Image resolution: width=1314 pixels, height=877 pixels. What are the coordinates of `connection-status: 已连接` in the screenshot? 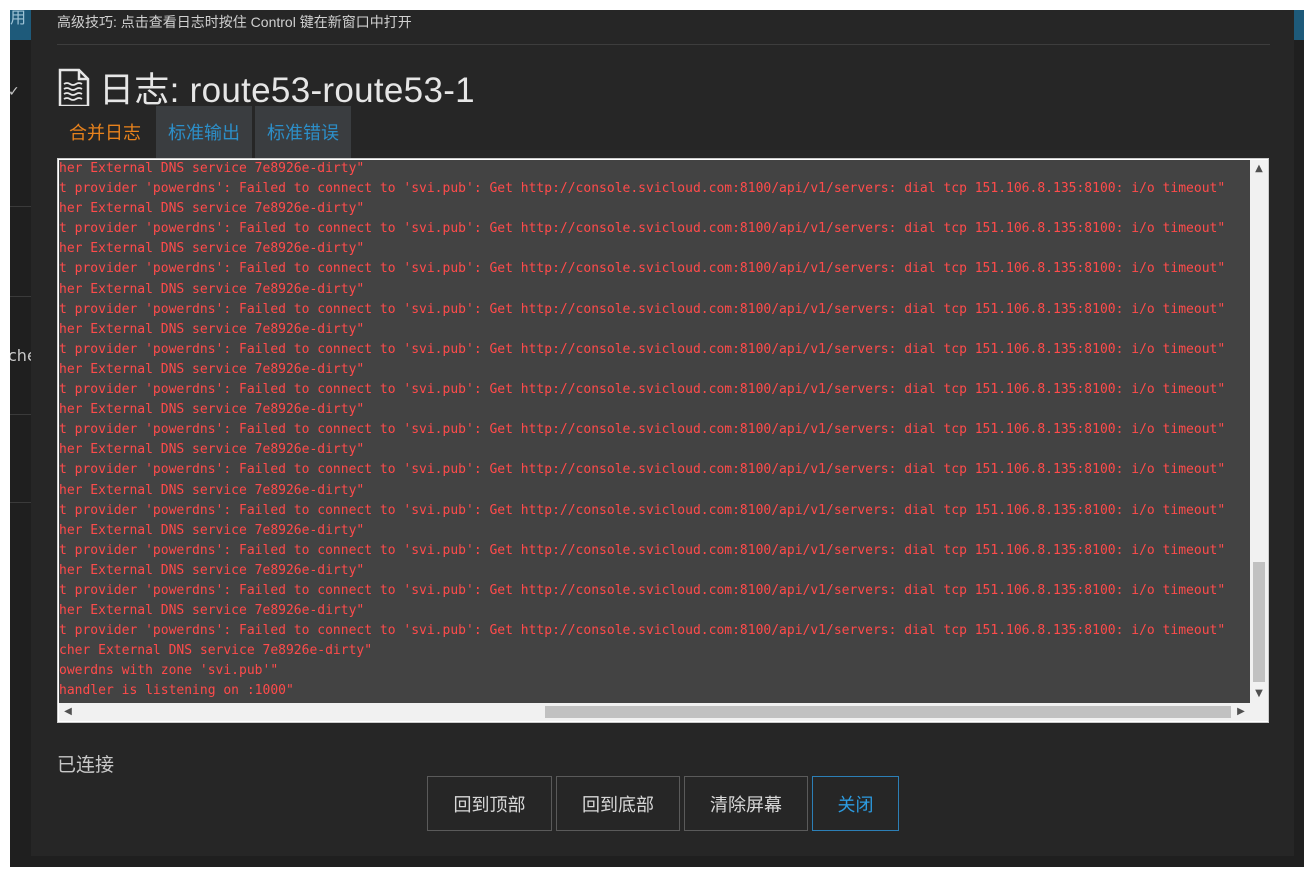 It's located at (86, 765).